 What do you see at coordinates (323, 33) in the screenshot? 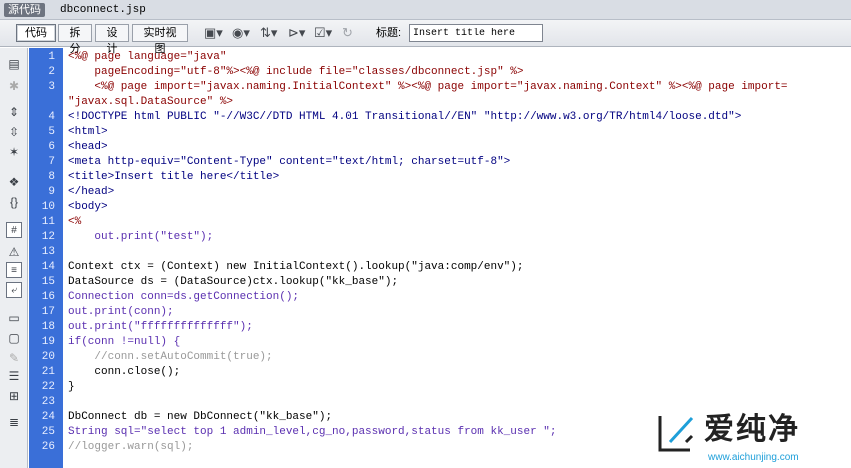
I see `validate-icon: ☑▾` at bounding box center [323, 33].